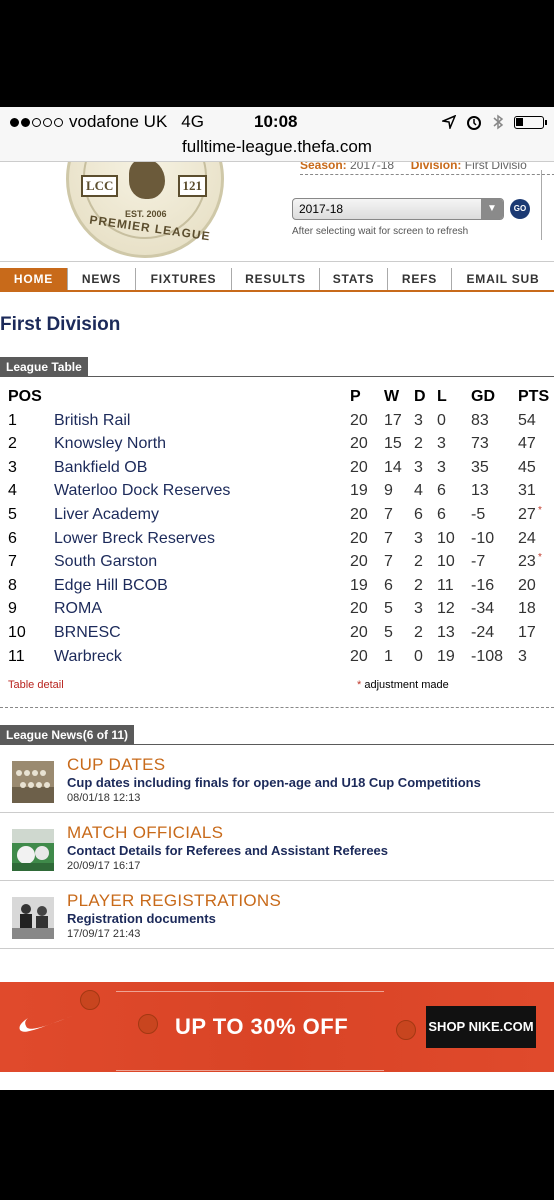 The height and width of the screenshot is (1200, 554). I want to click on signal-strength-icon, so click(36, 122).